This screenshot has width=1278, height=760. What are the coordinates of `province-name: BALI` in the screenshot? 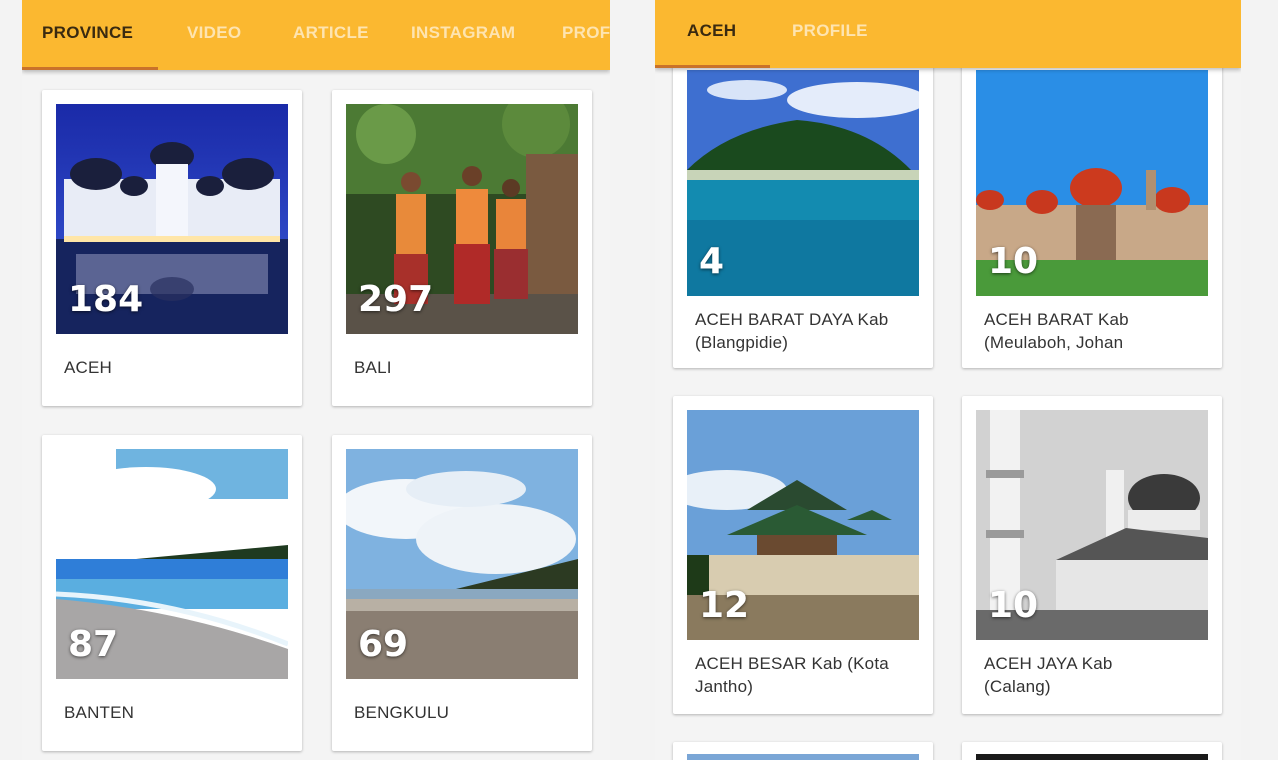 It's located at (373, 367).